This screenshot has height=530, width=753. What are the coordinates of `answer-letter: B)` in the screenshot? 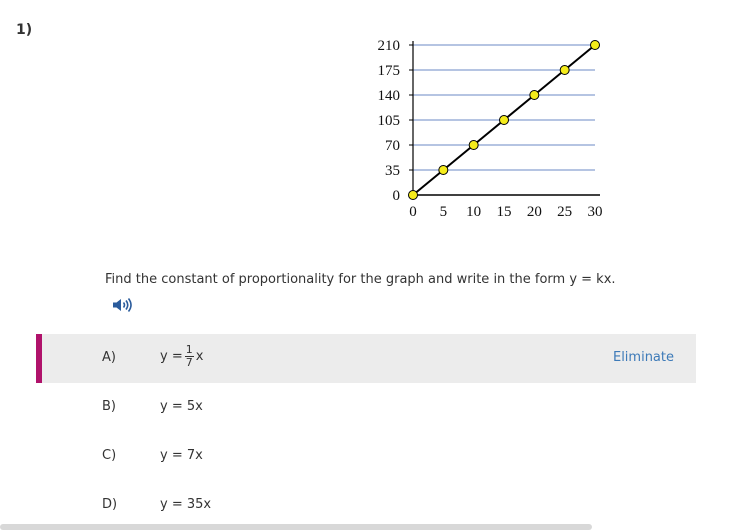 It's located at (109, 406).